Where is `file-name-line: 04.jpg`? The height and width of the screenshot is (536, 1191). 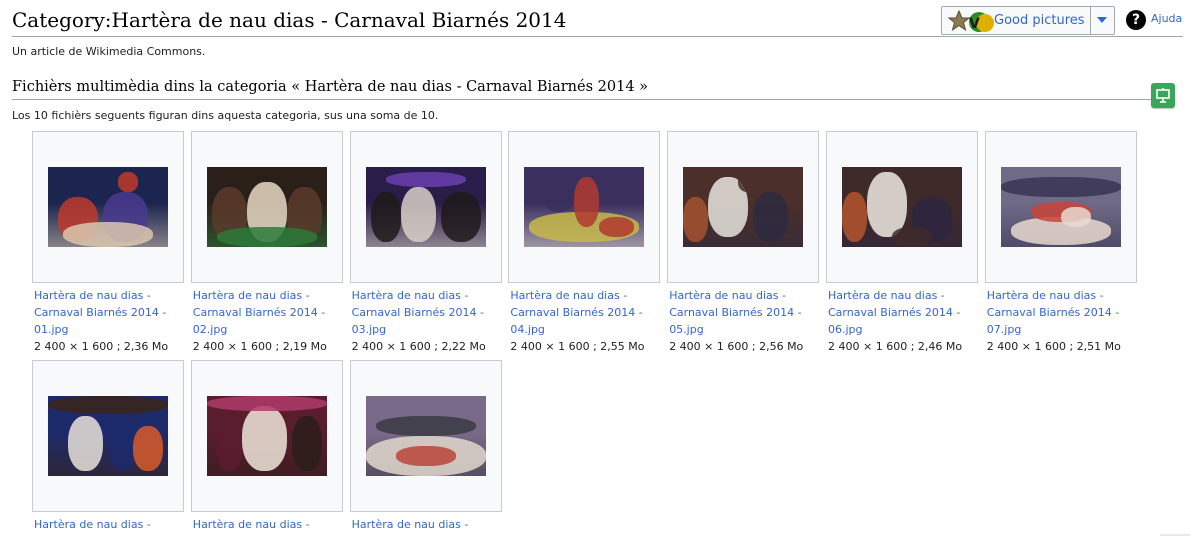 file-name-line: 04.jpg is located at coordinates (527, 329).